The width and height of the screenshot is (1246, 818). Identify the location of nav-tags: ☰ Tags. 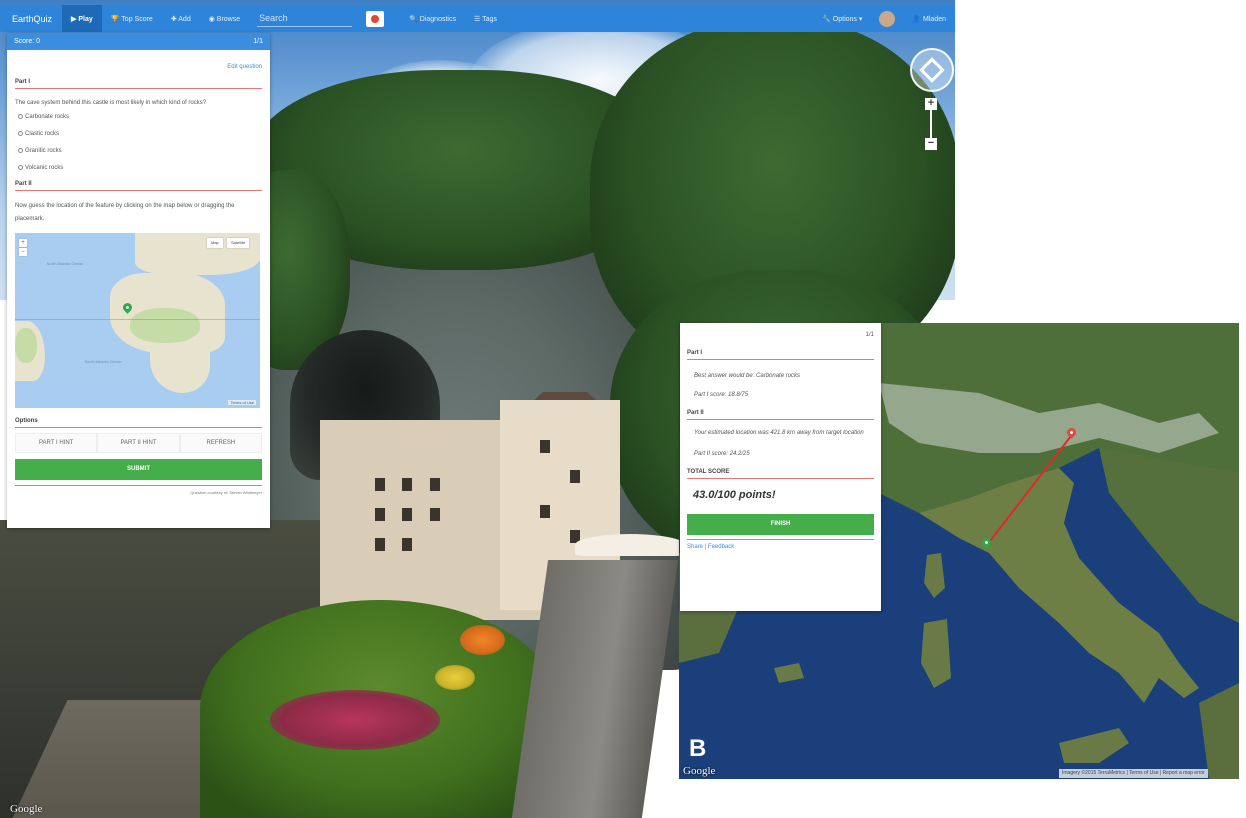
(485, 18).